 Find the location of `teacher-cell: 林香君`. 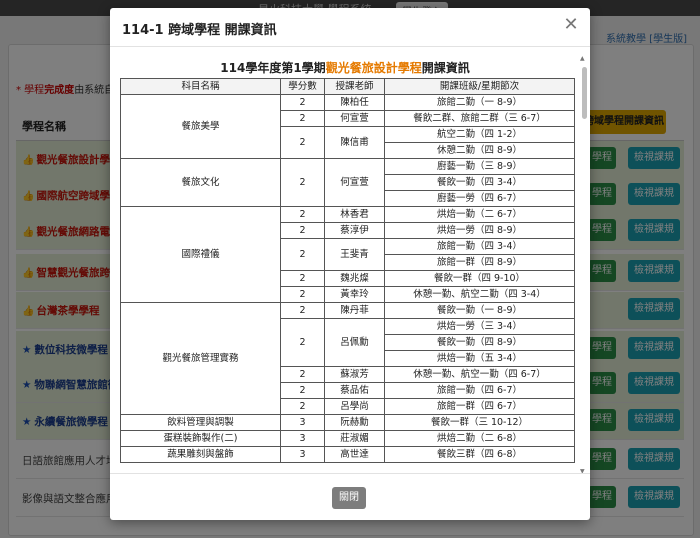

teacher-cell: 林香君 is located at coordinates (354, 214).